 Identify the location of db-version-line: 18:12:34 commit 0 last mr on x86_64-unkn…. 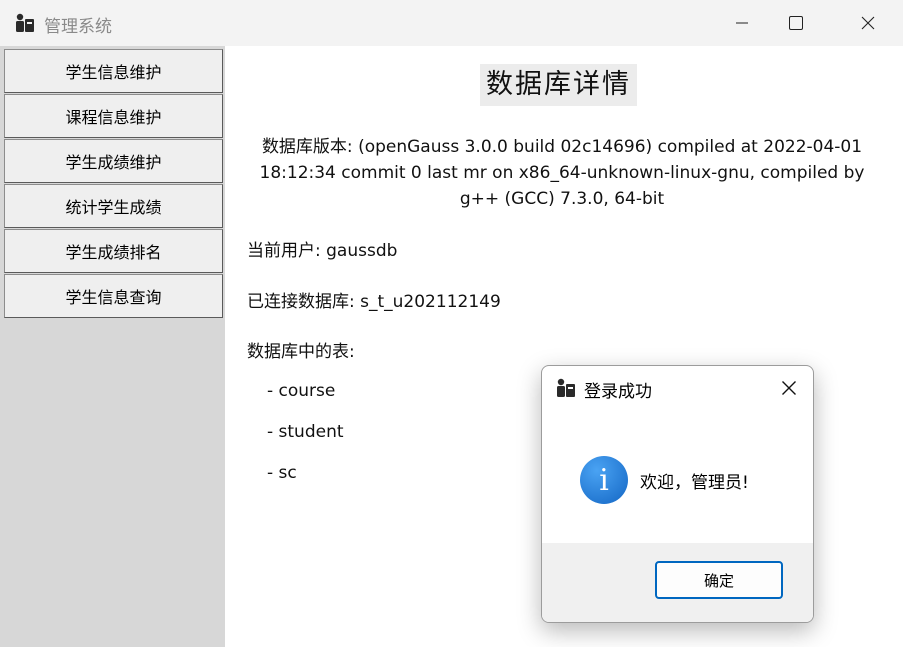
(562, 173).